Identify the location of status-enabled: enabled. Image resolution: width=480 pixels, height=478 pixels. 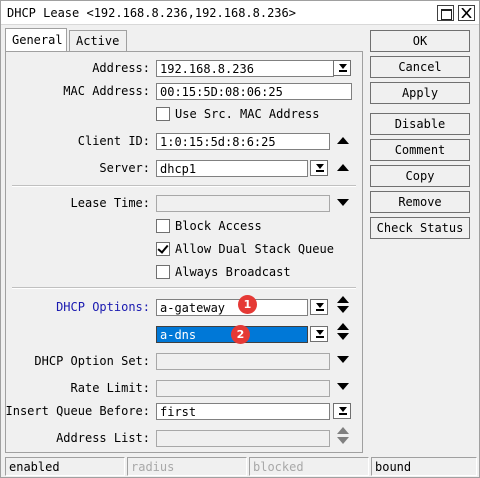
(65, 466).